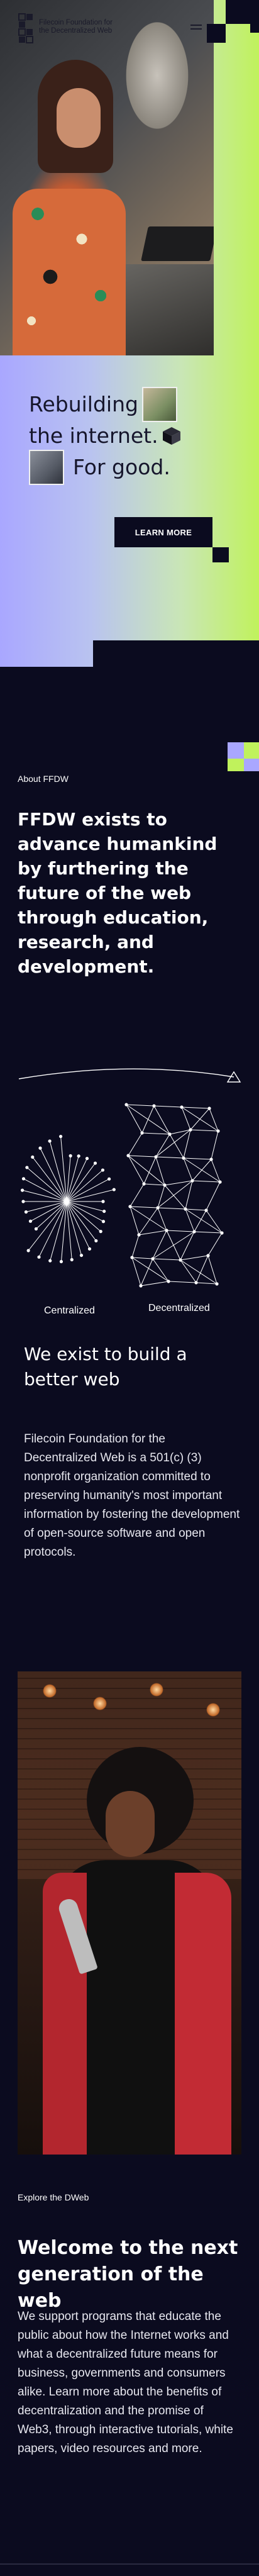 The width and height of the screenshot is (259, 2576). I want to click on centralized-label: Centralized, so click(69, 1310).